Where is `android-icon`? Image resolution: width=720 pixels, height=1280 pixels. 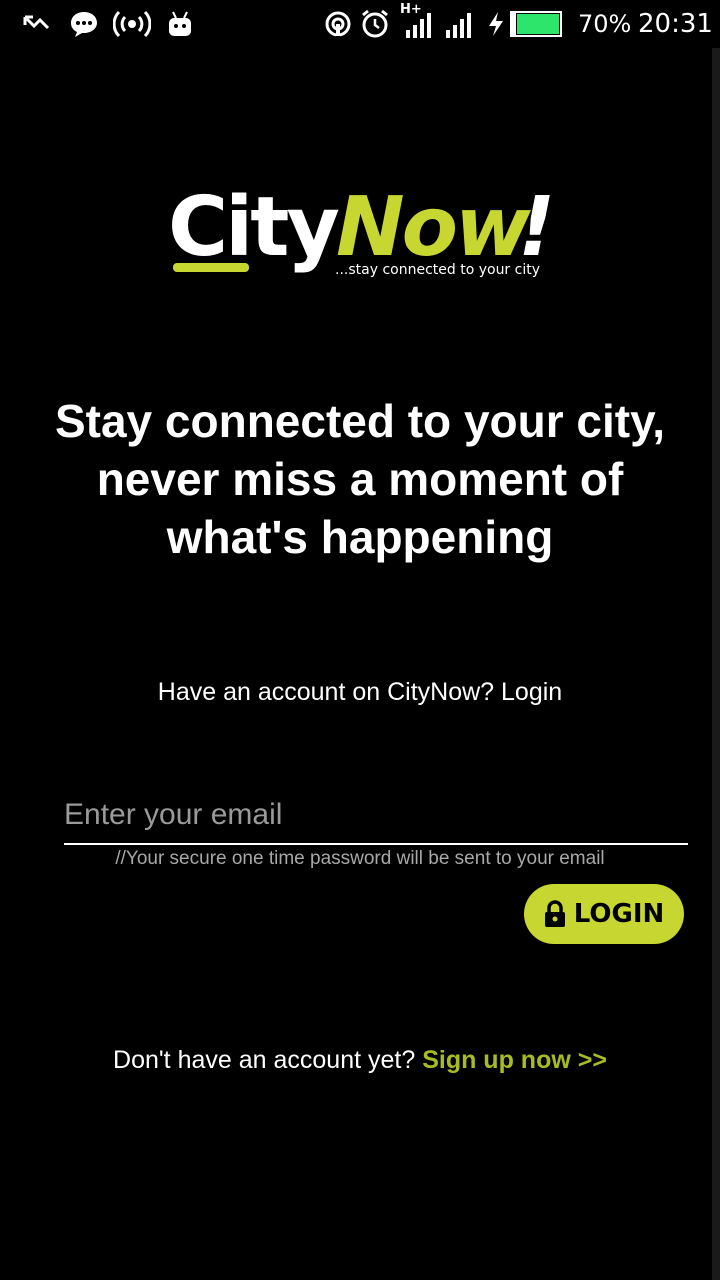
android-icon is located at coordinates (180, 24).